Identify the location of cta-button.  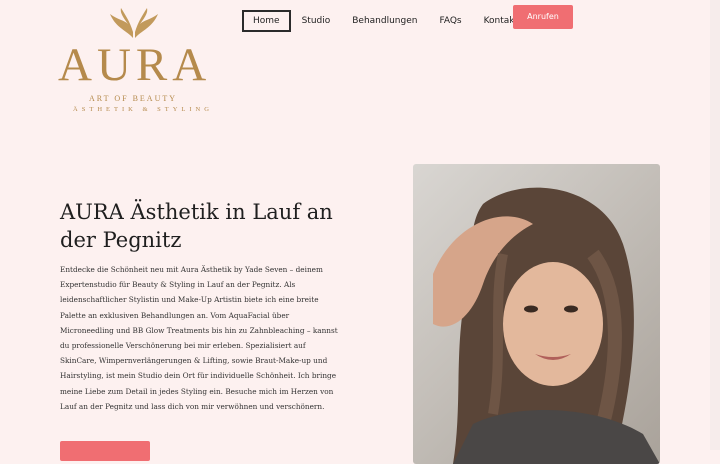
(105, 451).